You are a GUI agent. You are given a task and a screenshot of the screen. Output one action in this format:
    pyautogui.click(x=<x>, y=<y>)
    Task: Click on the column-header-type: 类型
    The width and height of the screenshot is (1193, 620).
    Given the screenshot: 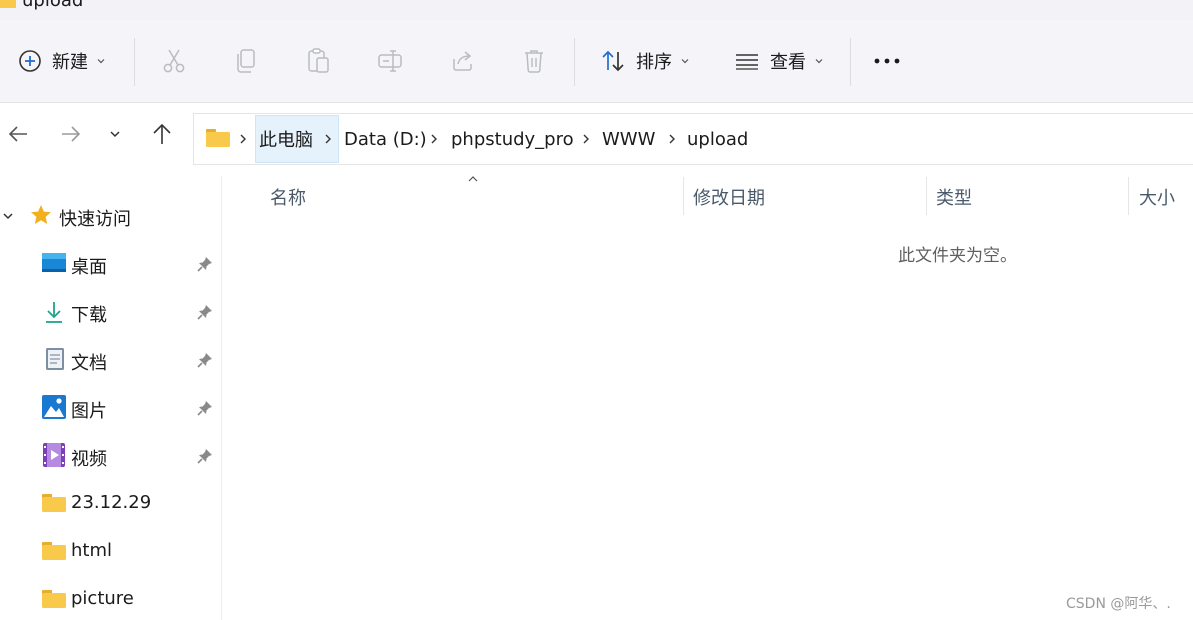 What is the action you would take?
    pyautogui.click(x=954, y=197)
    